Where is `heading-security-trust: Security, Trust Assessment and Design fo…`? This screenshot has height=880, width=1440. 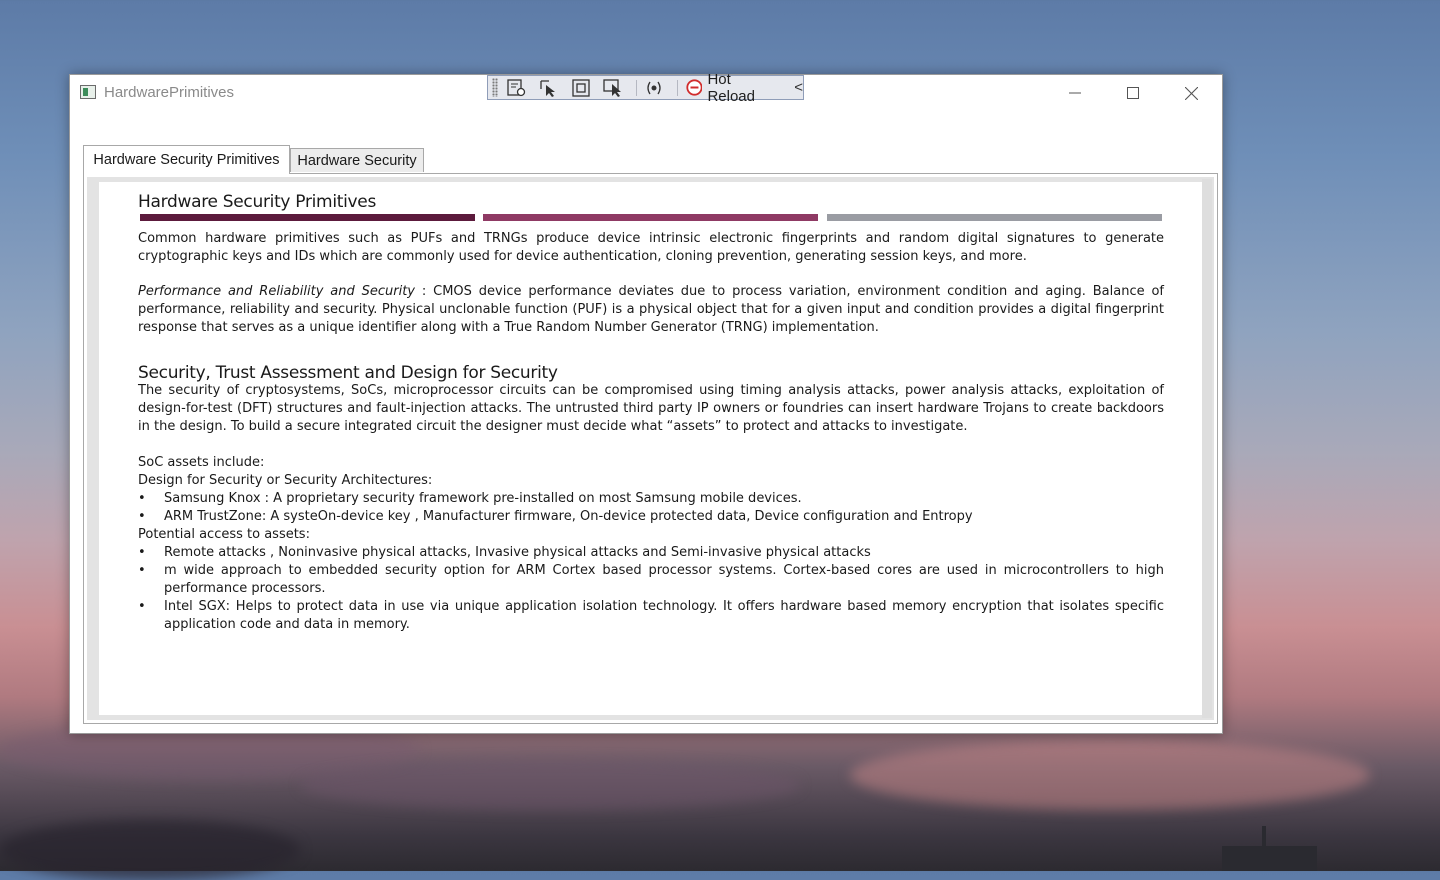
heading-security-trust: Security, Trust Assessment and Design fo… is located at coordinates (348, 373).